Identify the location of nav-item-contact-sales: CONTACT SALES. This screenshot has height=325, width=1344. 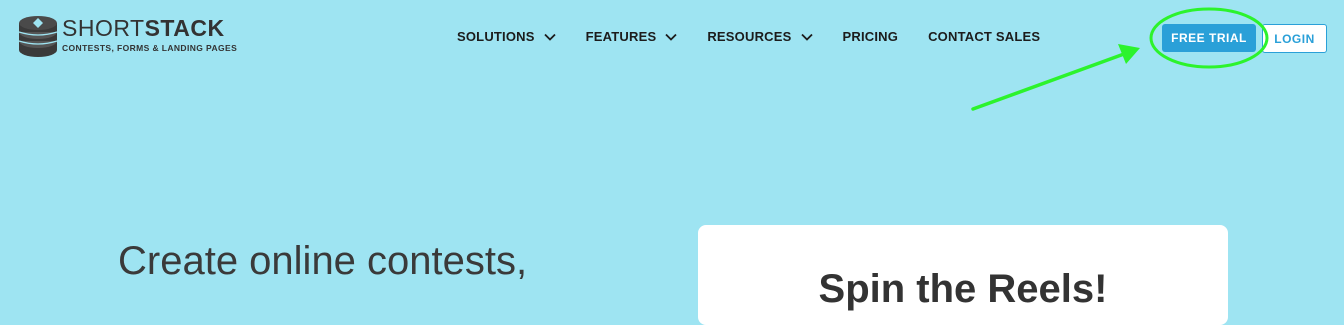
(984, 36).